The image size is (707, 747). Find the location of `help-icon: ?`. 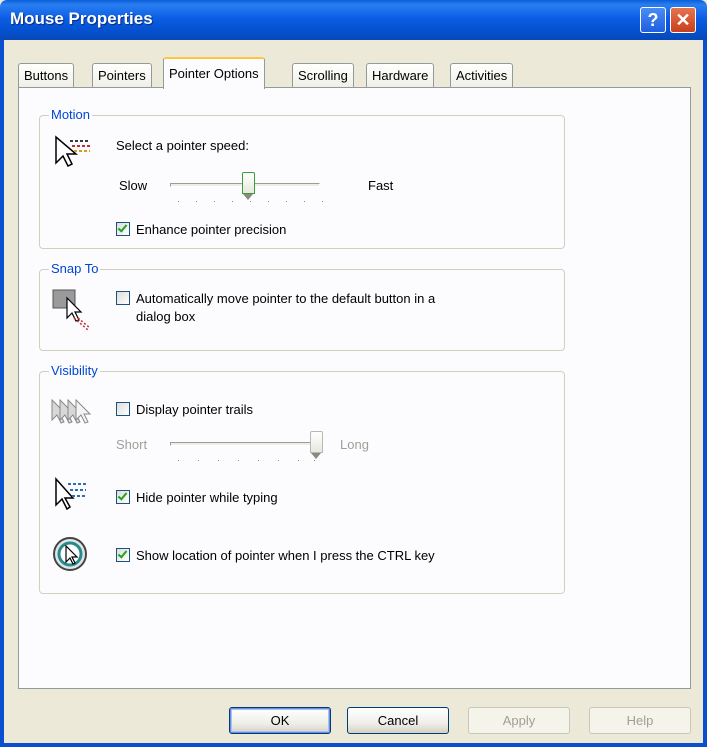

help-icon: ? is located at coordinates (653, 19).